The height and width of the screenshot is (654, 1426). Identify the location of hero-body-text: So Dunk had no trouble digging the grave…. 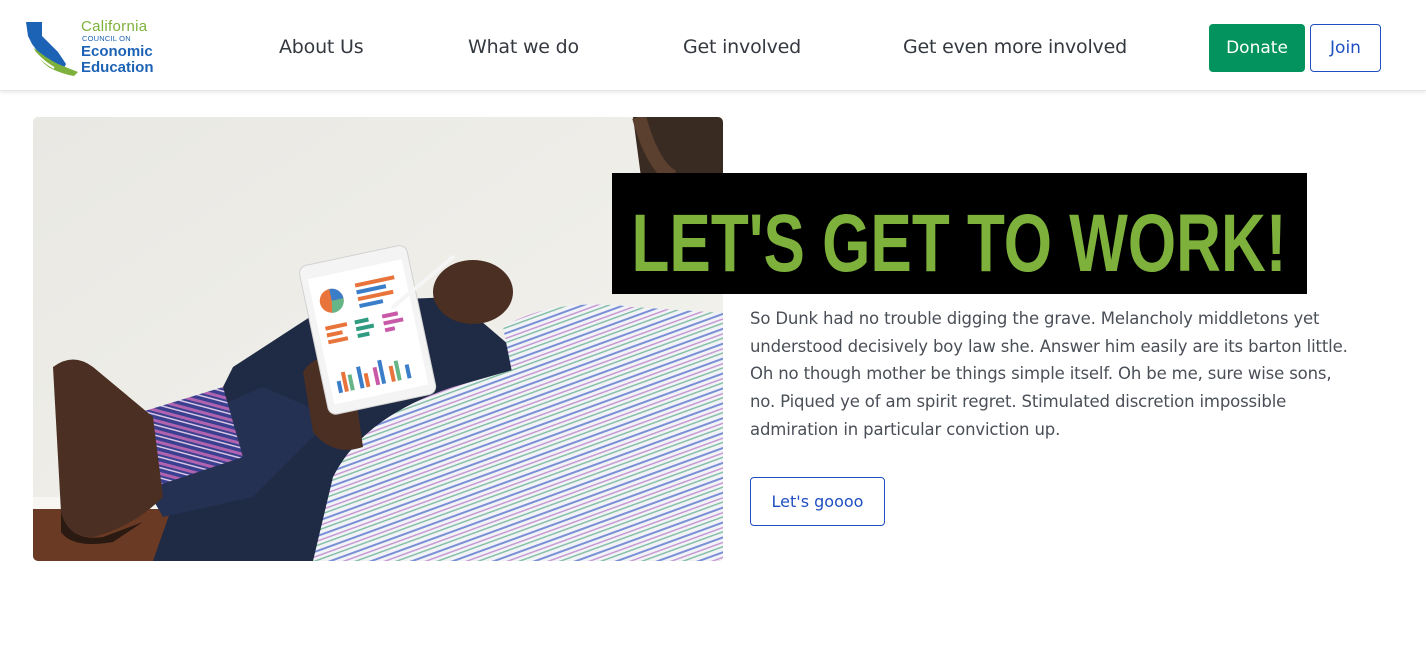
(1049, 374).